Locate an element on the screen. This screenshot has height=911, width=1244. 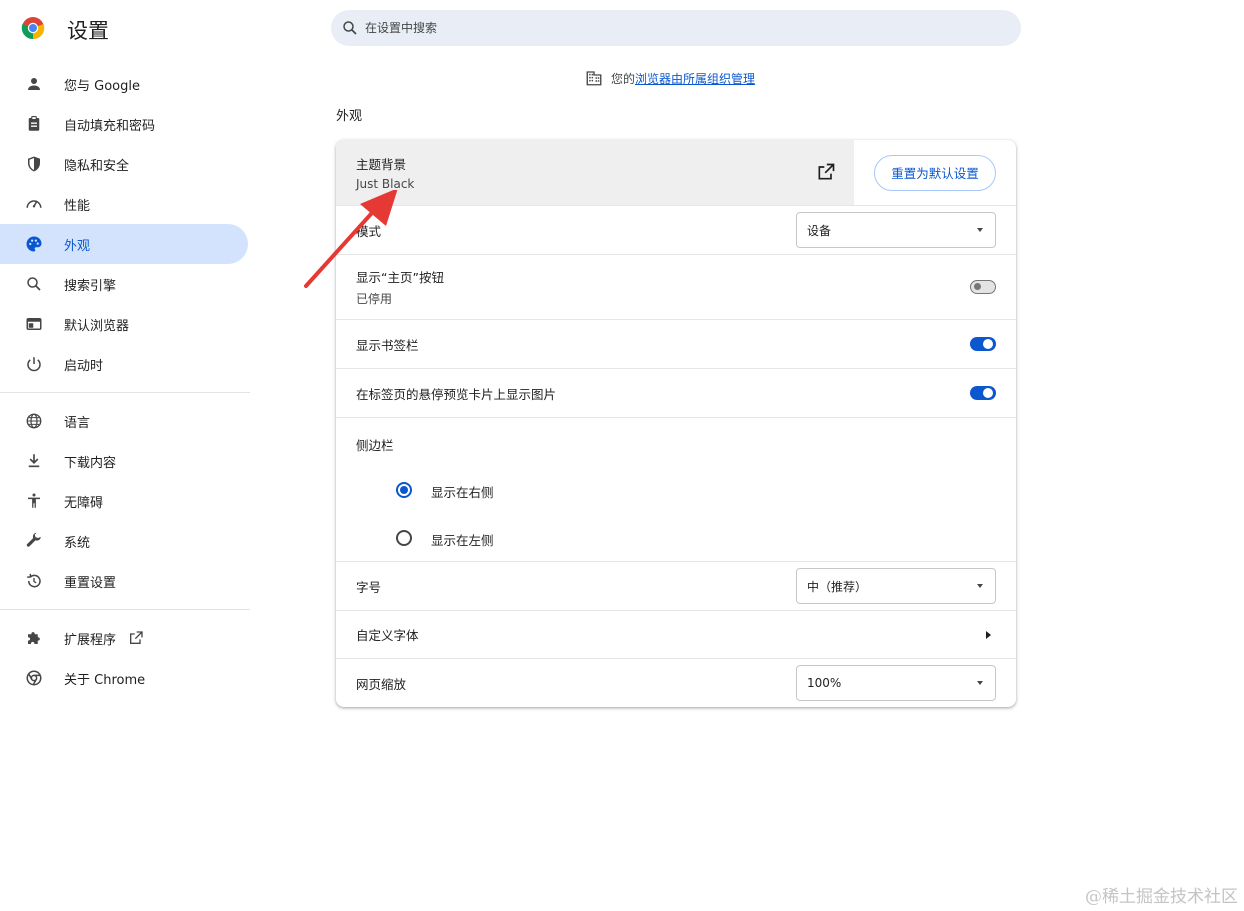
sidebar-item-label: 隐私和安全 is located at coordinates (97, 166).